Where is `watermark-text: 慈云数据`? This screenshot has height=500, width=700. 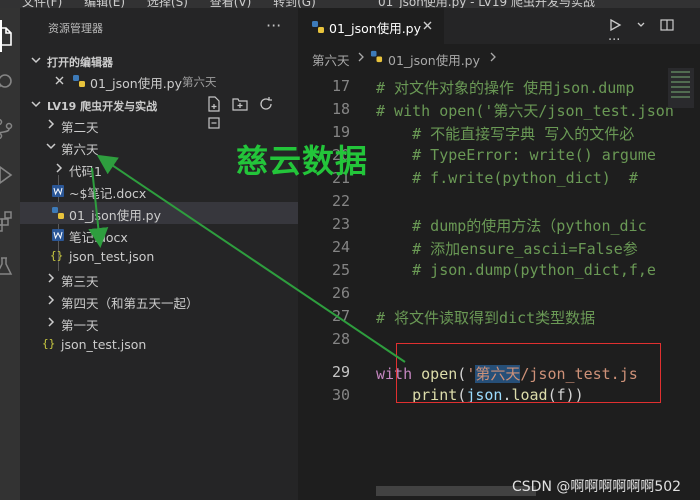 watermark-text: 慈云数据 is located at coordinates (302, 161).